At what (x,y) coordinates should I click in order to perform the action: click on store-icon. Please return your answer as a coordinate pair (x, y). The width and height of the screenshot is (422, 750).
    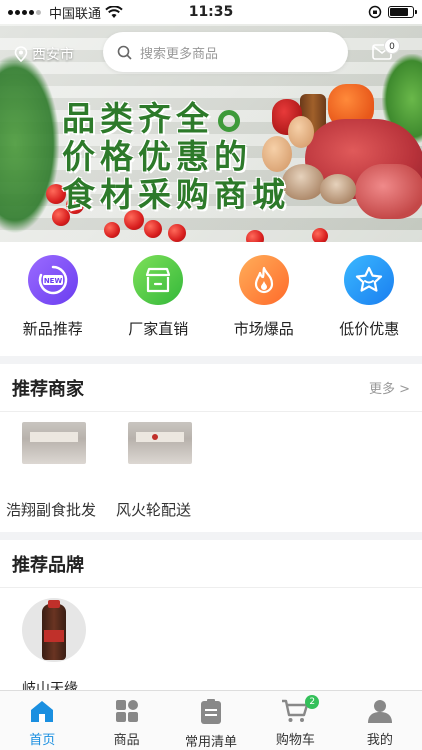
    Looking at the image, I should click on (158, 280).